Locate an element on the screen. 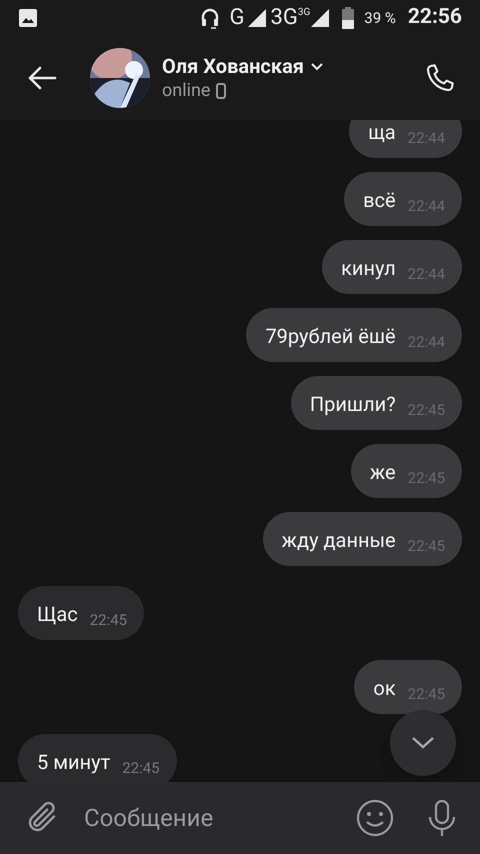 The width and height of the screenshot is (480, 854). clock: 22:56 is located at coordinates (435, 18).